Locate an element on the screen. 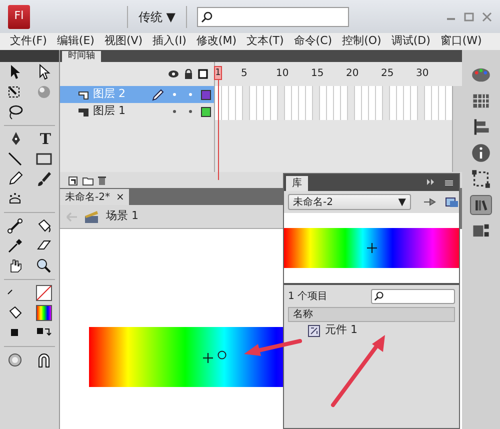 The height and width of the screenshot is (429, 500). eyedropper-icon is located at coordinates (14, 246).